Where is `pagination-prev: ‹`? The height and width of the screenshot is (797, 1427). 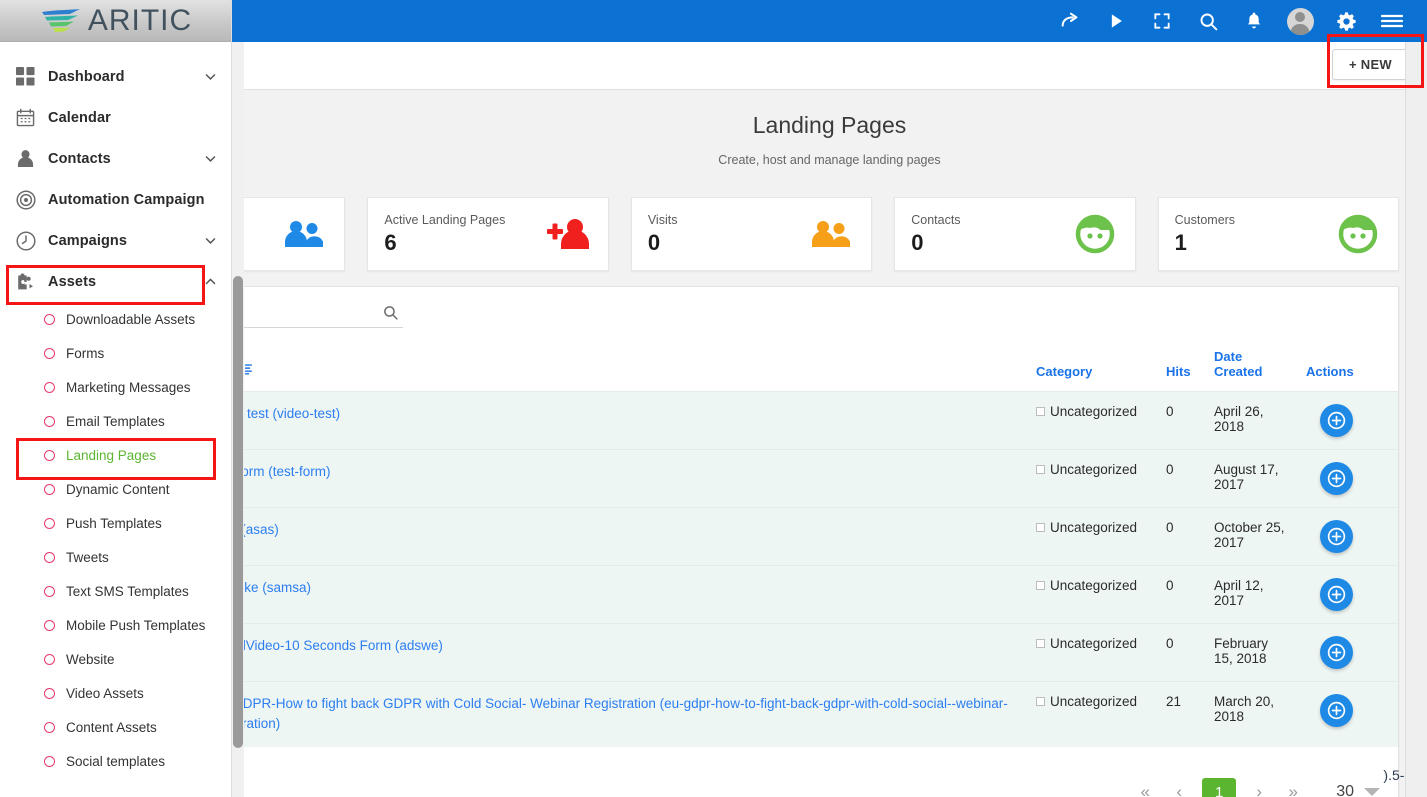 pagination-prev: ‹ is located at coordinates (1179, 787).